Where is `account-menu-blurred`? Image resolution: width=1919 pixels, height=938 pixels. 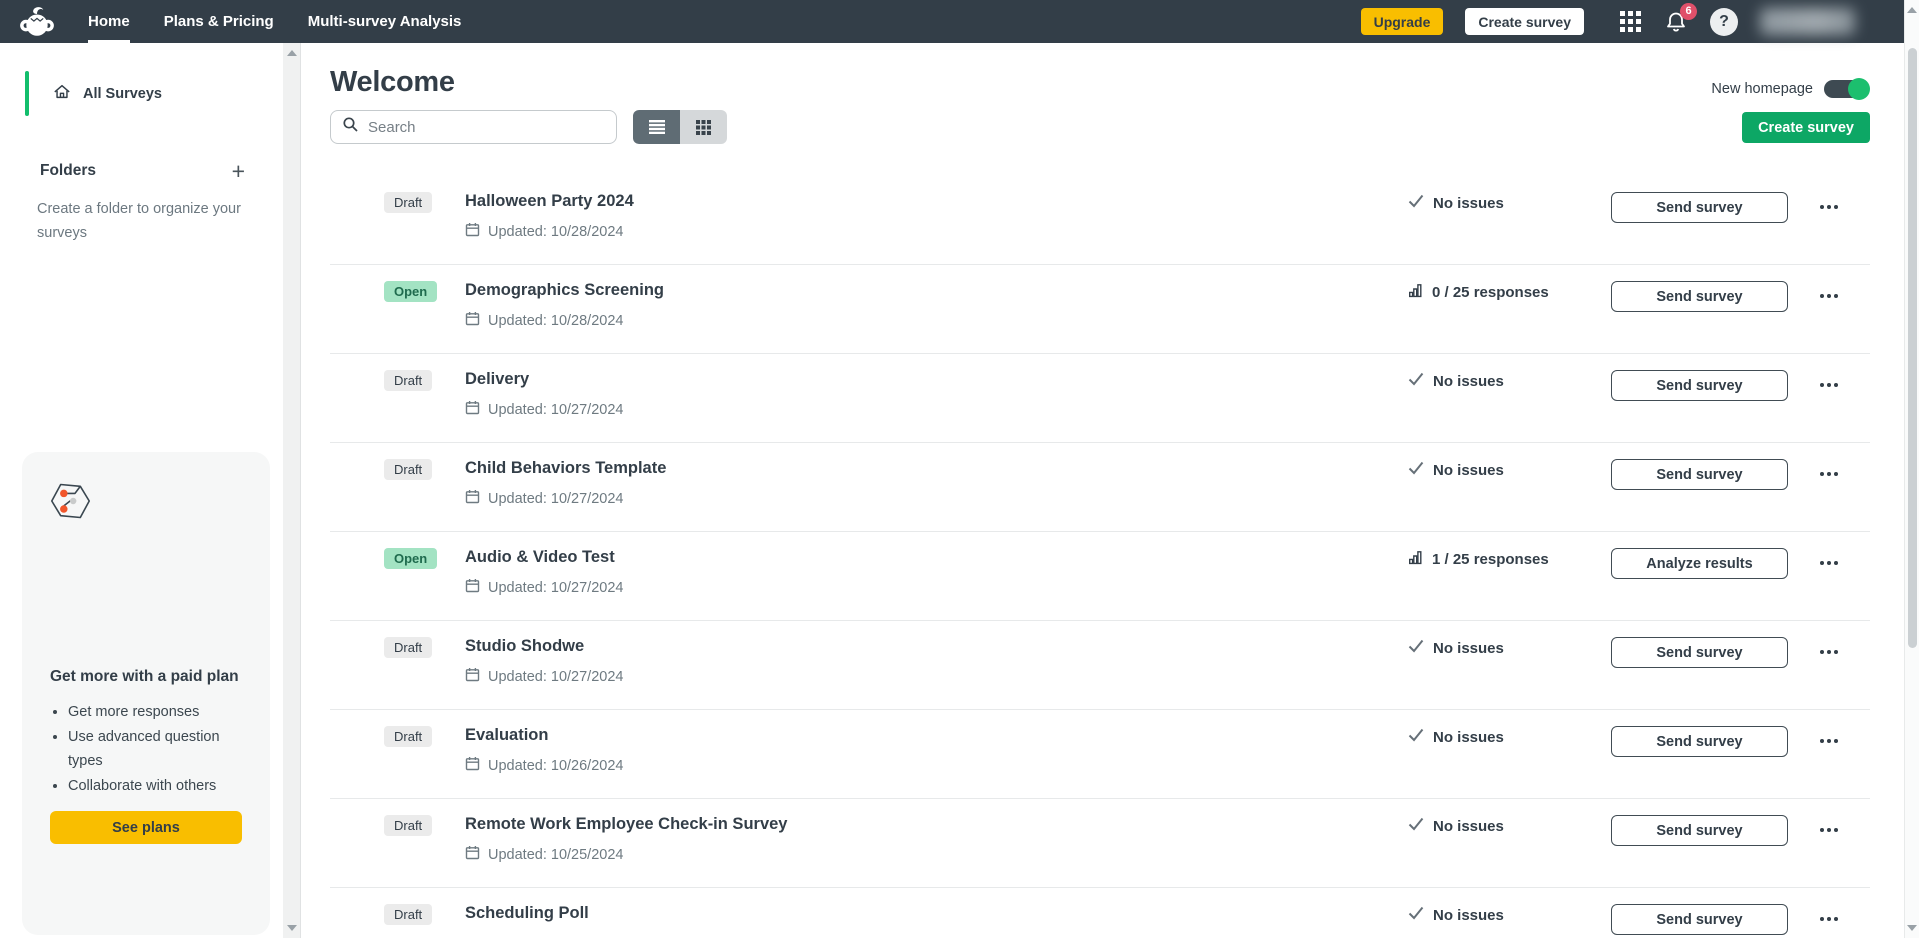 account-menu-blurred is located at coordinates (1807, 21).